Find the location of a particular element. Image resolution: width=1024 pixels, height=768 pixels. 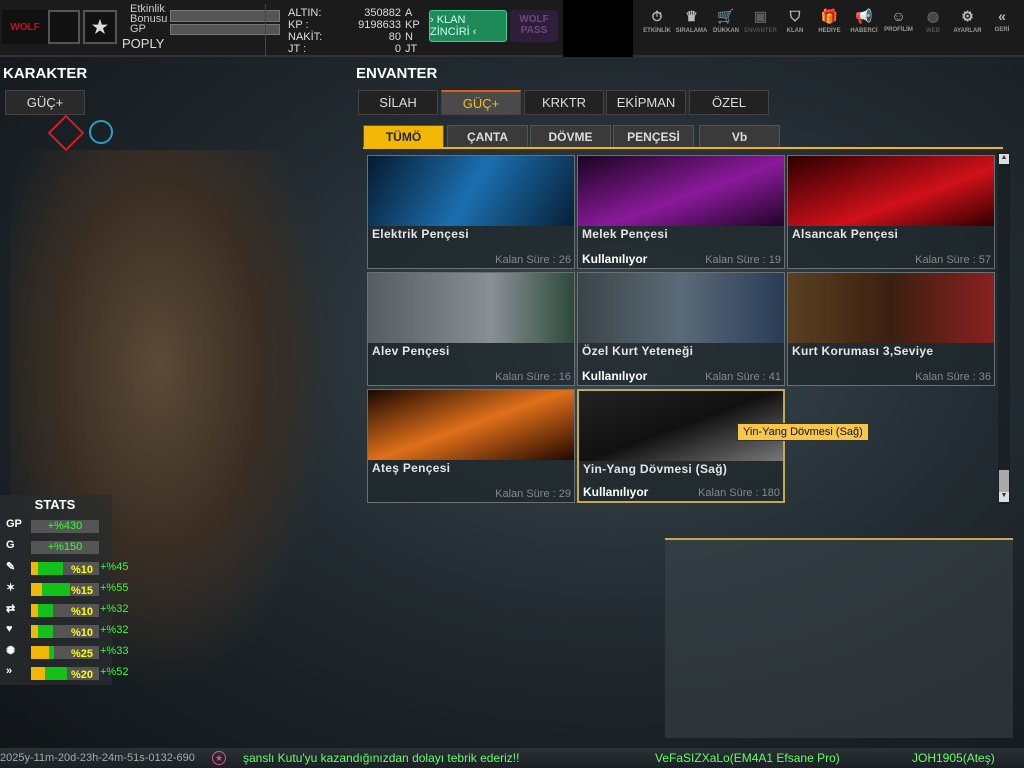

stat-row: GP +%430 is located at coordinates (57, 526).